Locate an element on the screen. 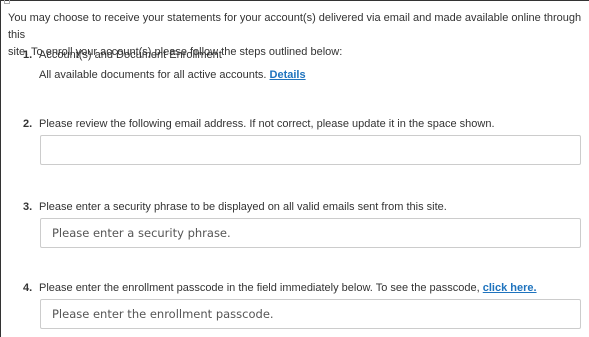  step-number: 2. is located at coordinates (28, 124).